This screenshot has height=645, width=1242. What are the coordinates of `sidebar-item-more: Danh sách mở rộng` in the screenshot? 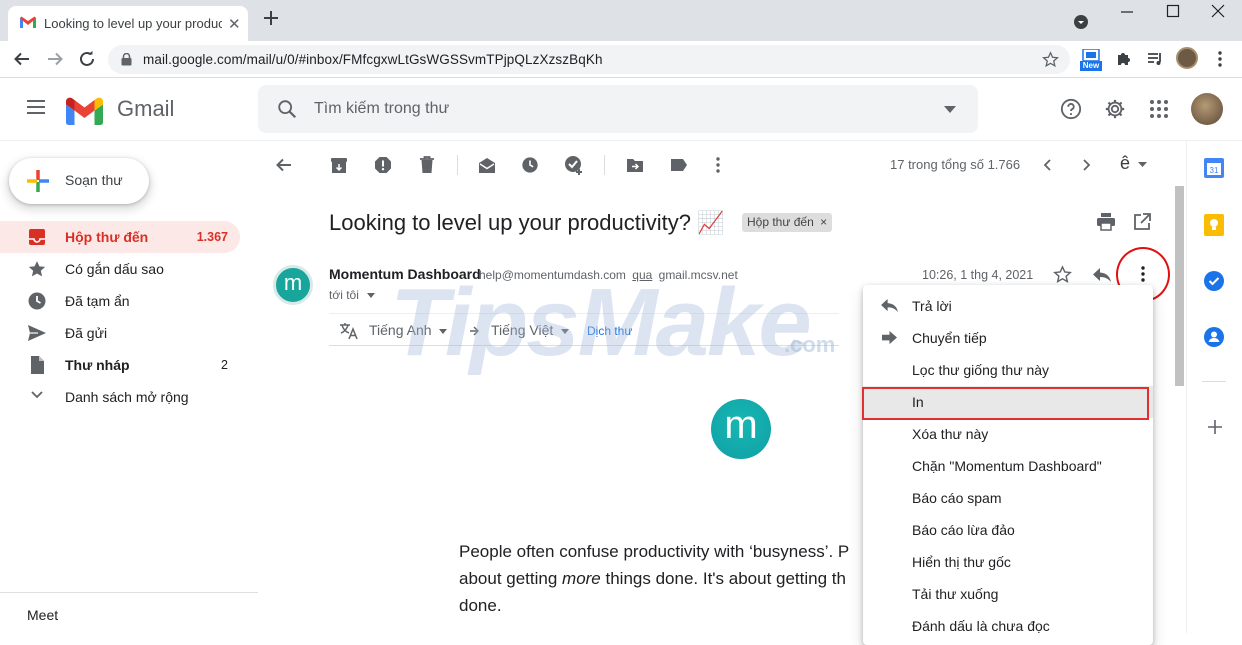 It's located at (120, 397).